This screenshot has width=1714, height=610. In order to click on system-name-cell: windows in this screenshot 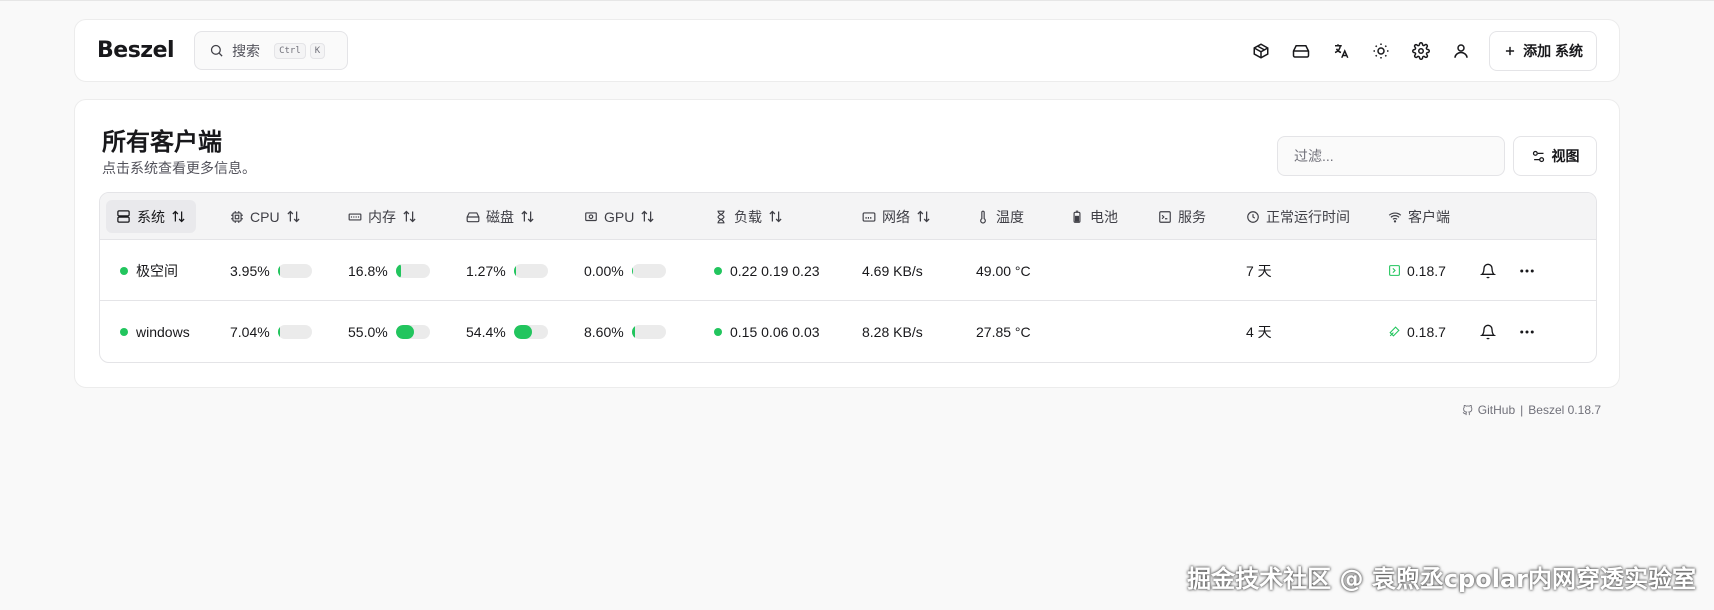, I will do `click(155, 331)`.